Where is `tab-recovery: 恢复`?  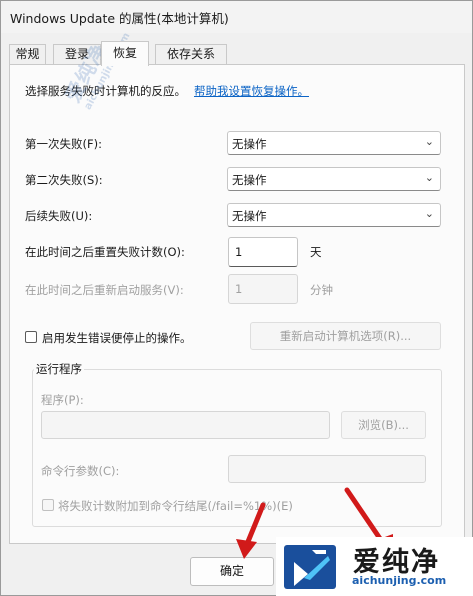 tab-recovery: 恢复 is located at coordinates (125, 53).